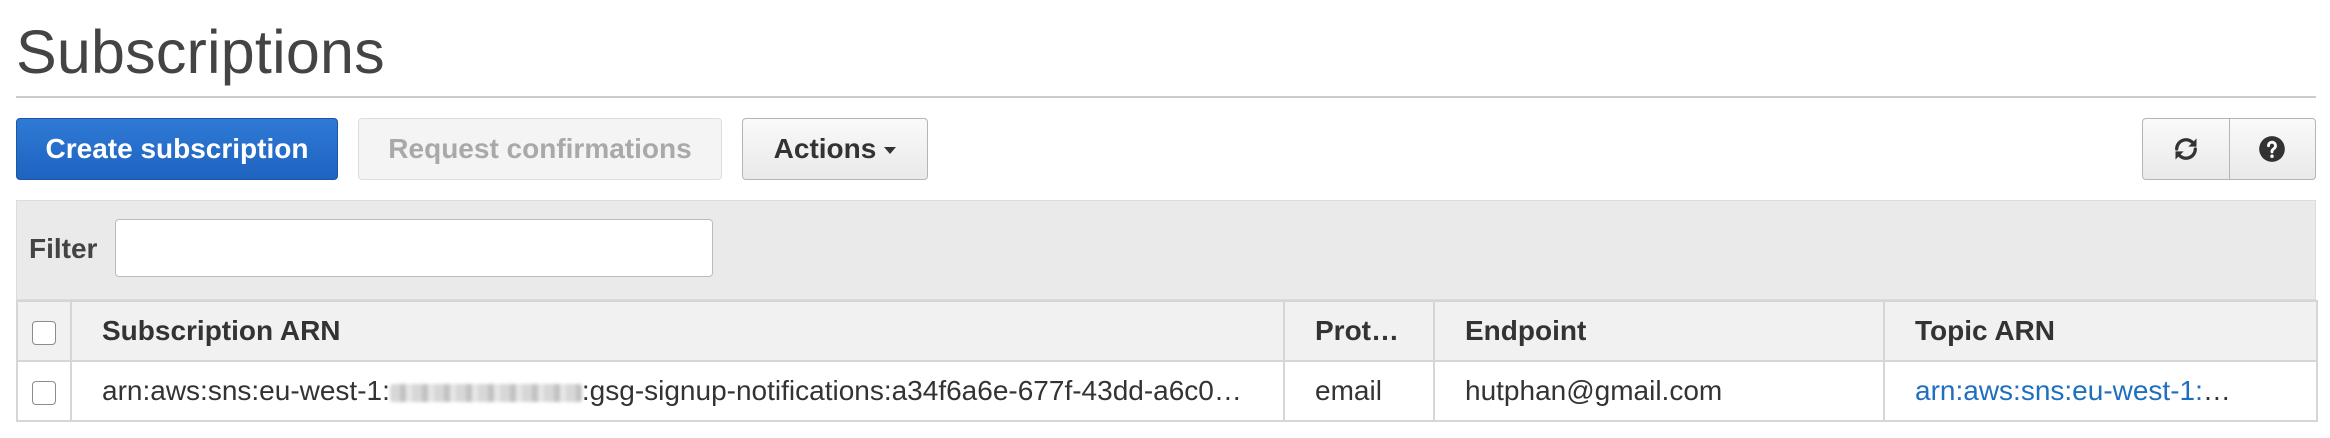  Describe the element at coordinates (1659, 391) in the screenshot. I see `endpoint-cell: hutphan@gmail.com` at that location.